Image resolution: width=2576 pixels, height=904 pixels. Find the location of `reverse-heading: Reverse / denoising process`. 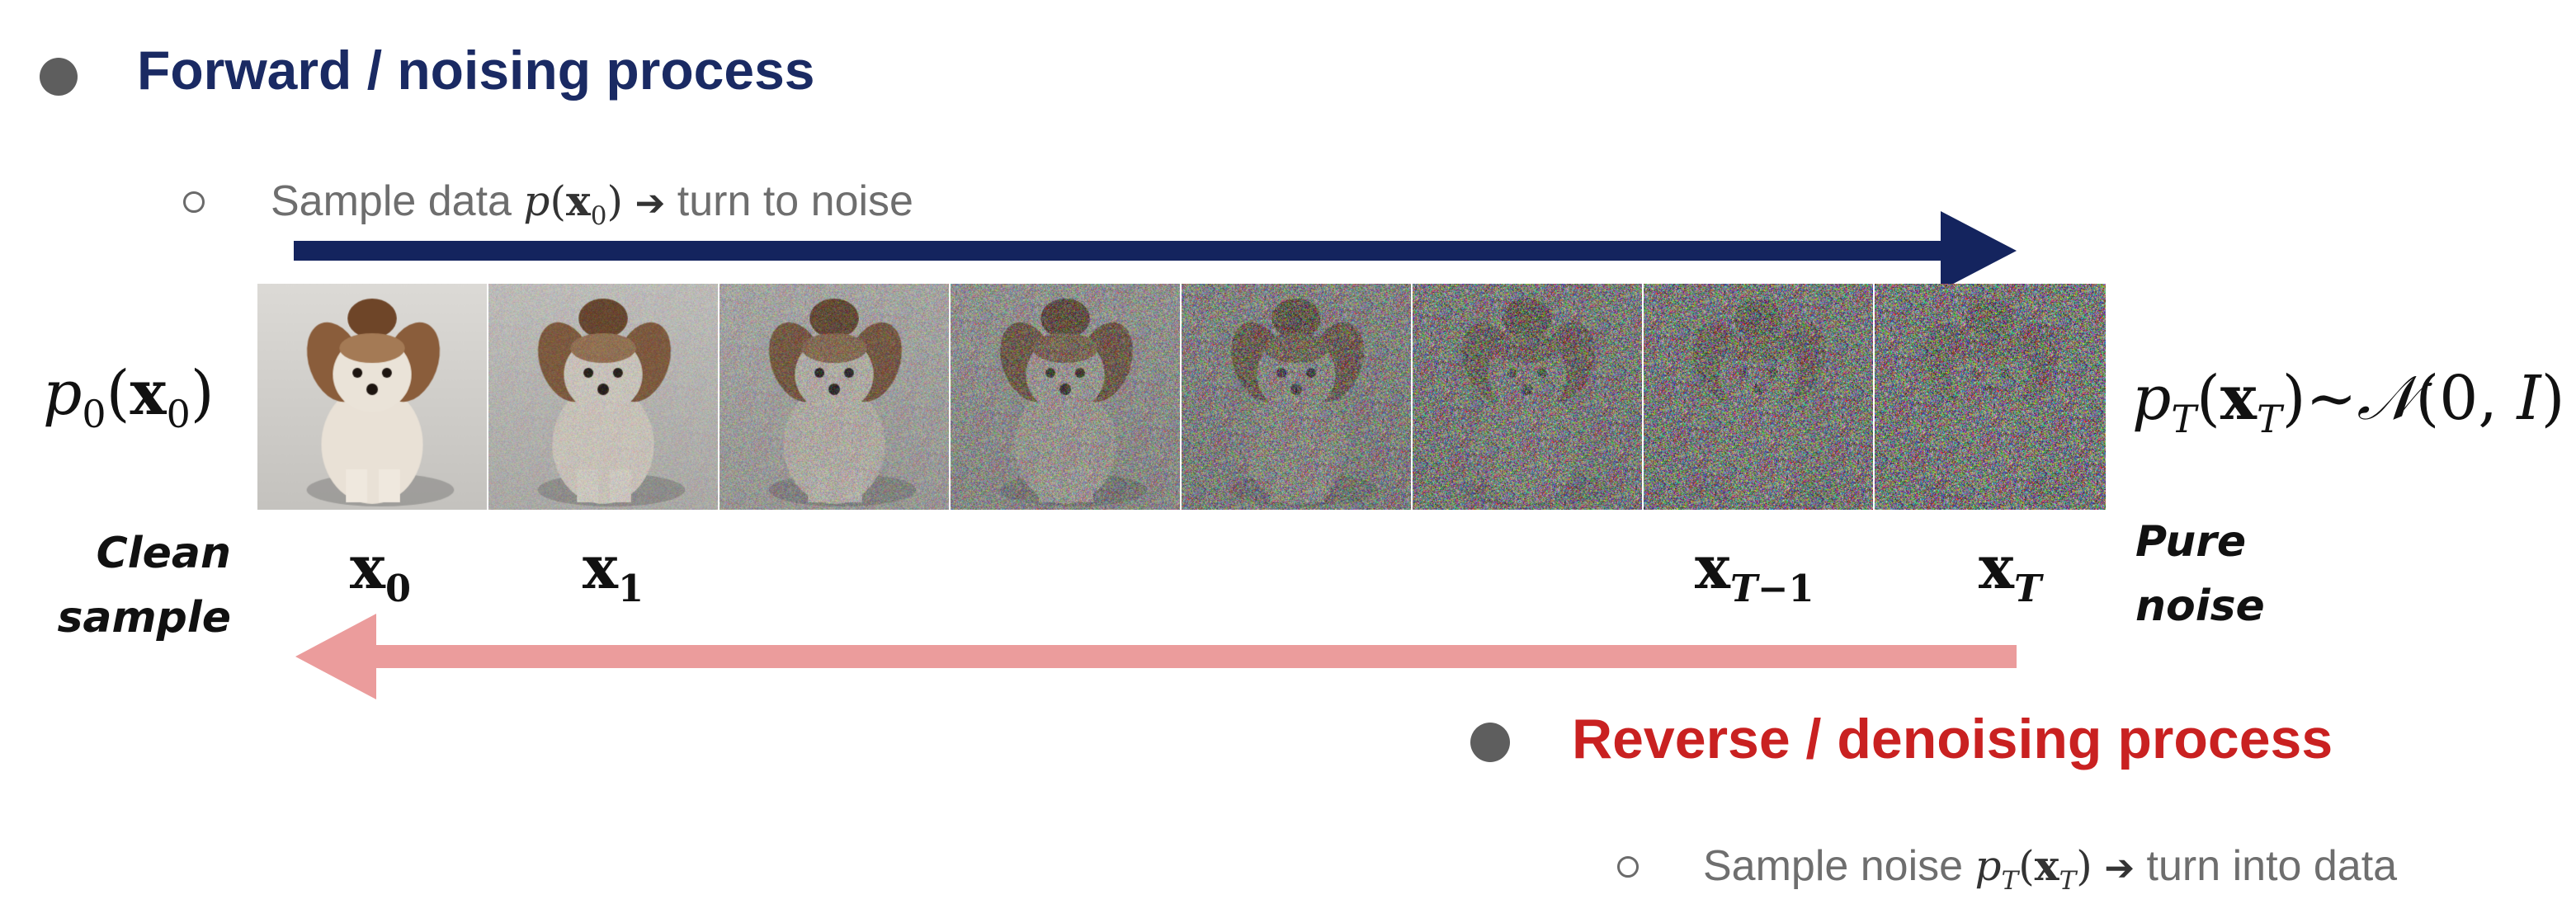

reverse-heading: Reverse / denoising process is located at coordinates (1952, 739).